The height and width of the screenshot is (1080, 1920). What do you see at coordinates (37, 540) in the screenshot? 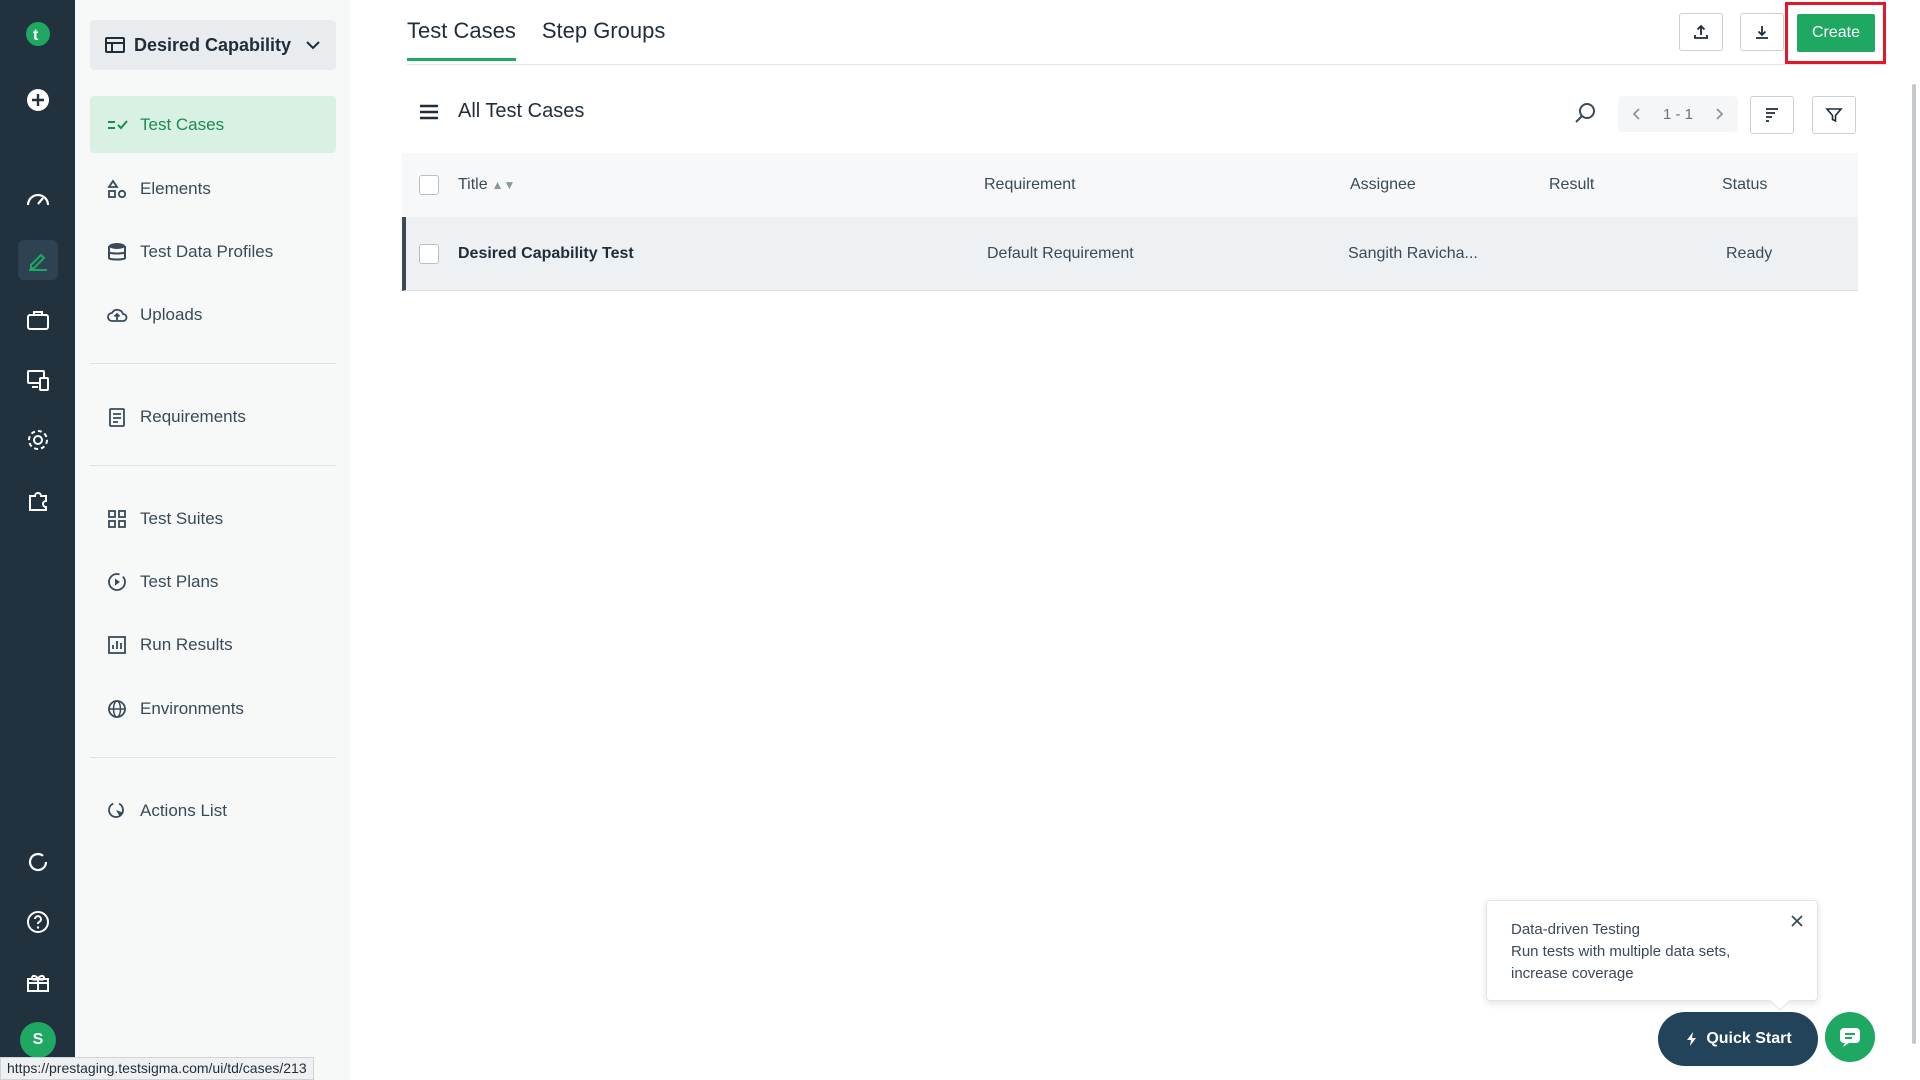
I see `left-rail: t S` at bounding box center [37, 540].